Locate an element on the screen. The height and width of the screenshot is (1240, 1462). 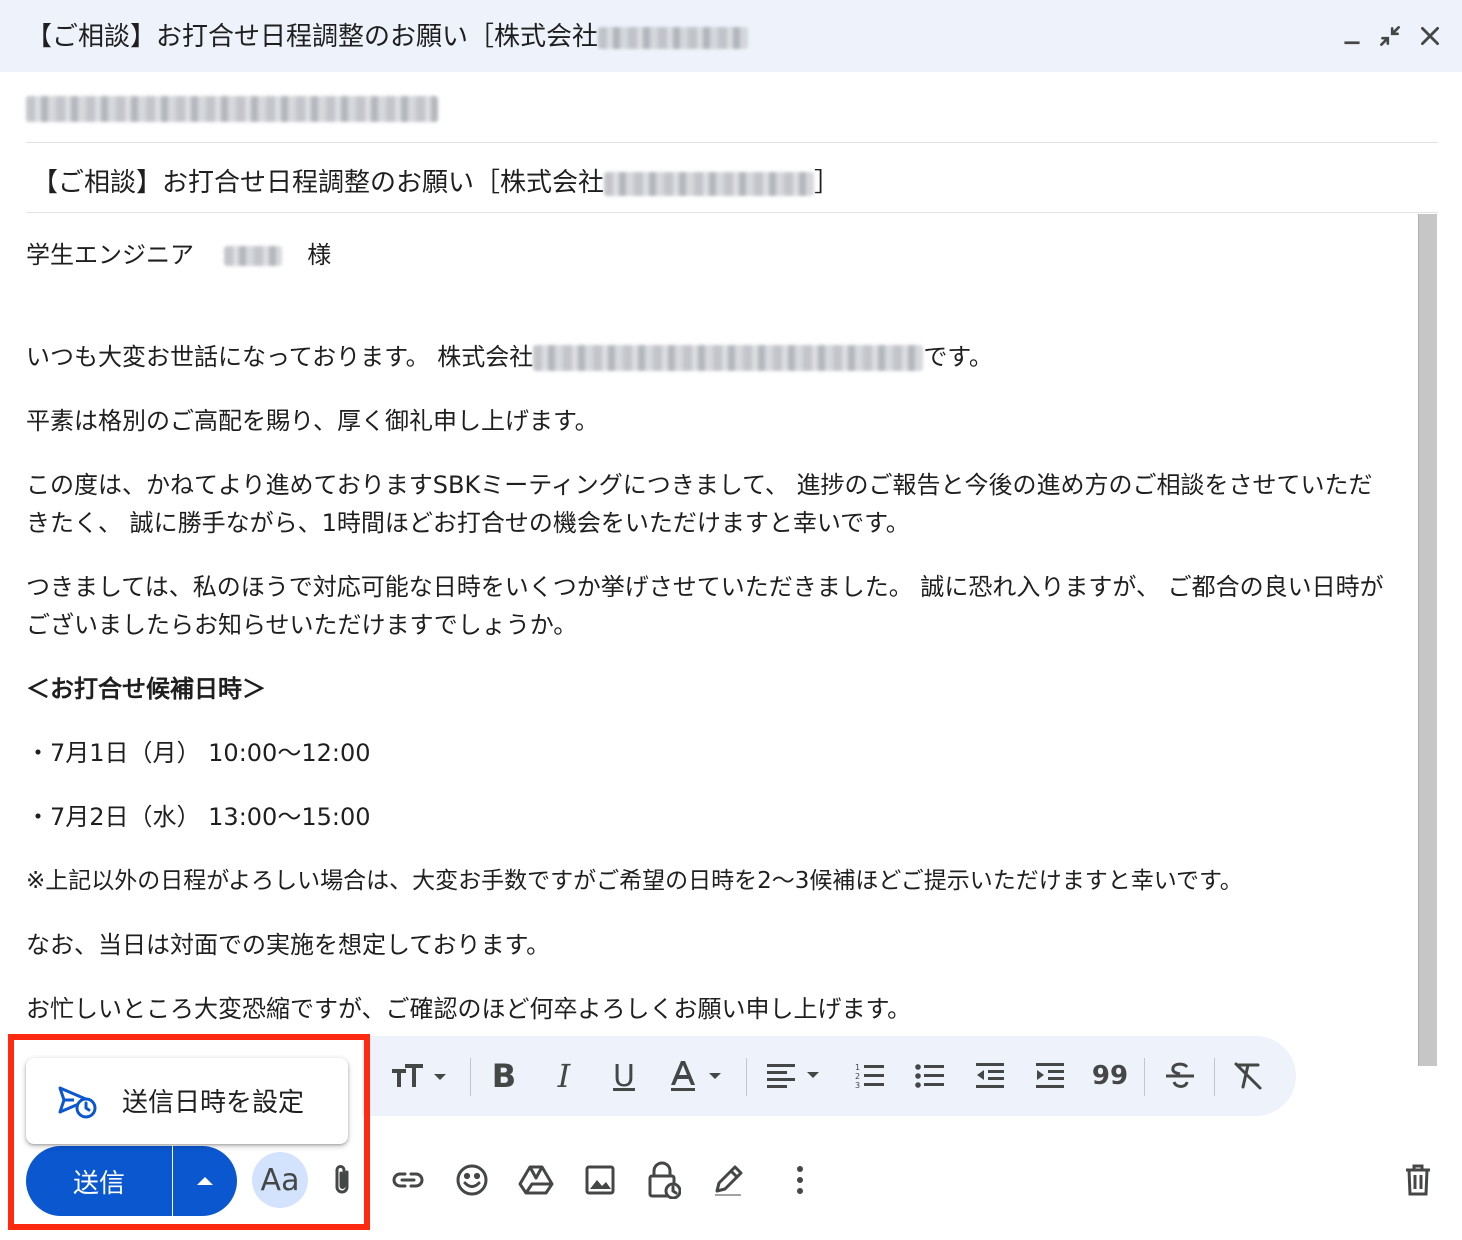
subject-field: 【ご相談】お打合せ日程調整のお願い［株式会社 ］ is located at coordinates (732, 179).